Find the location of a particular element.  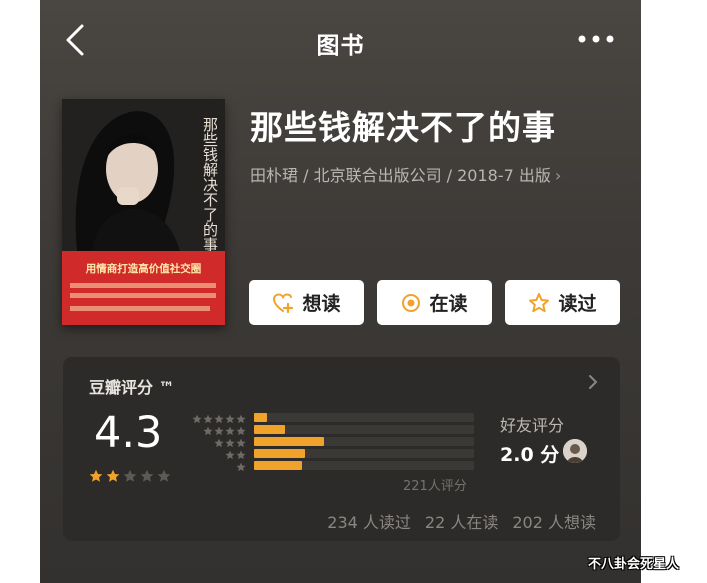

cover-red-band: 用情商打造高价值社交圈 is located at coordinates (143, 288).